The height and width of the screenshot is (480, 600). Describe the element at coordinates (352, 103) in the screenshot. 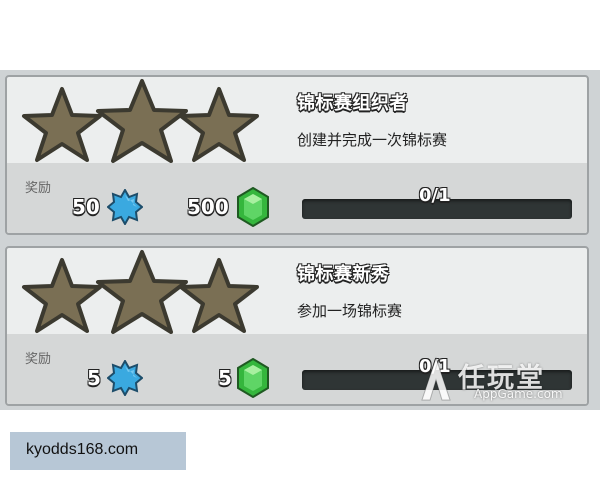

I see `achievement-title: 锦标赛组织者` at that location.